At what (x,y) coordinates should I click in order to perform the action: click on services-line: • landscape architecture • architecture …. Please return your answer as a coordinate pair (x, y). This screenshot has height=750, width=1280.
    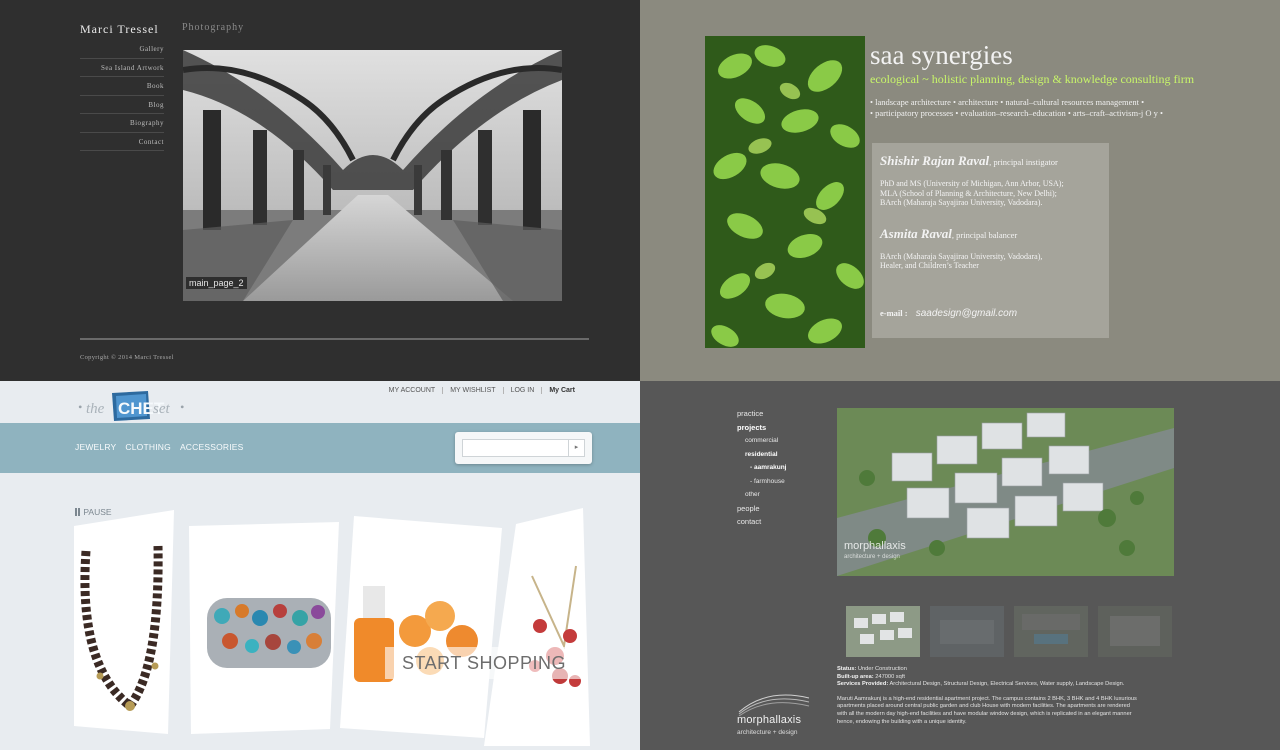
    Looking at the image, I should click on (1007, 102).